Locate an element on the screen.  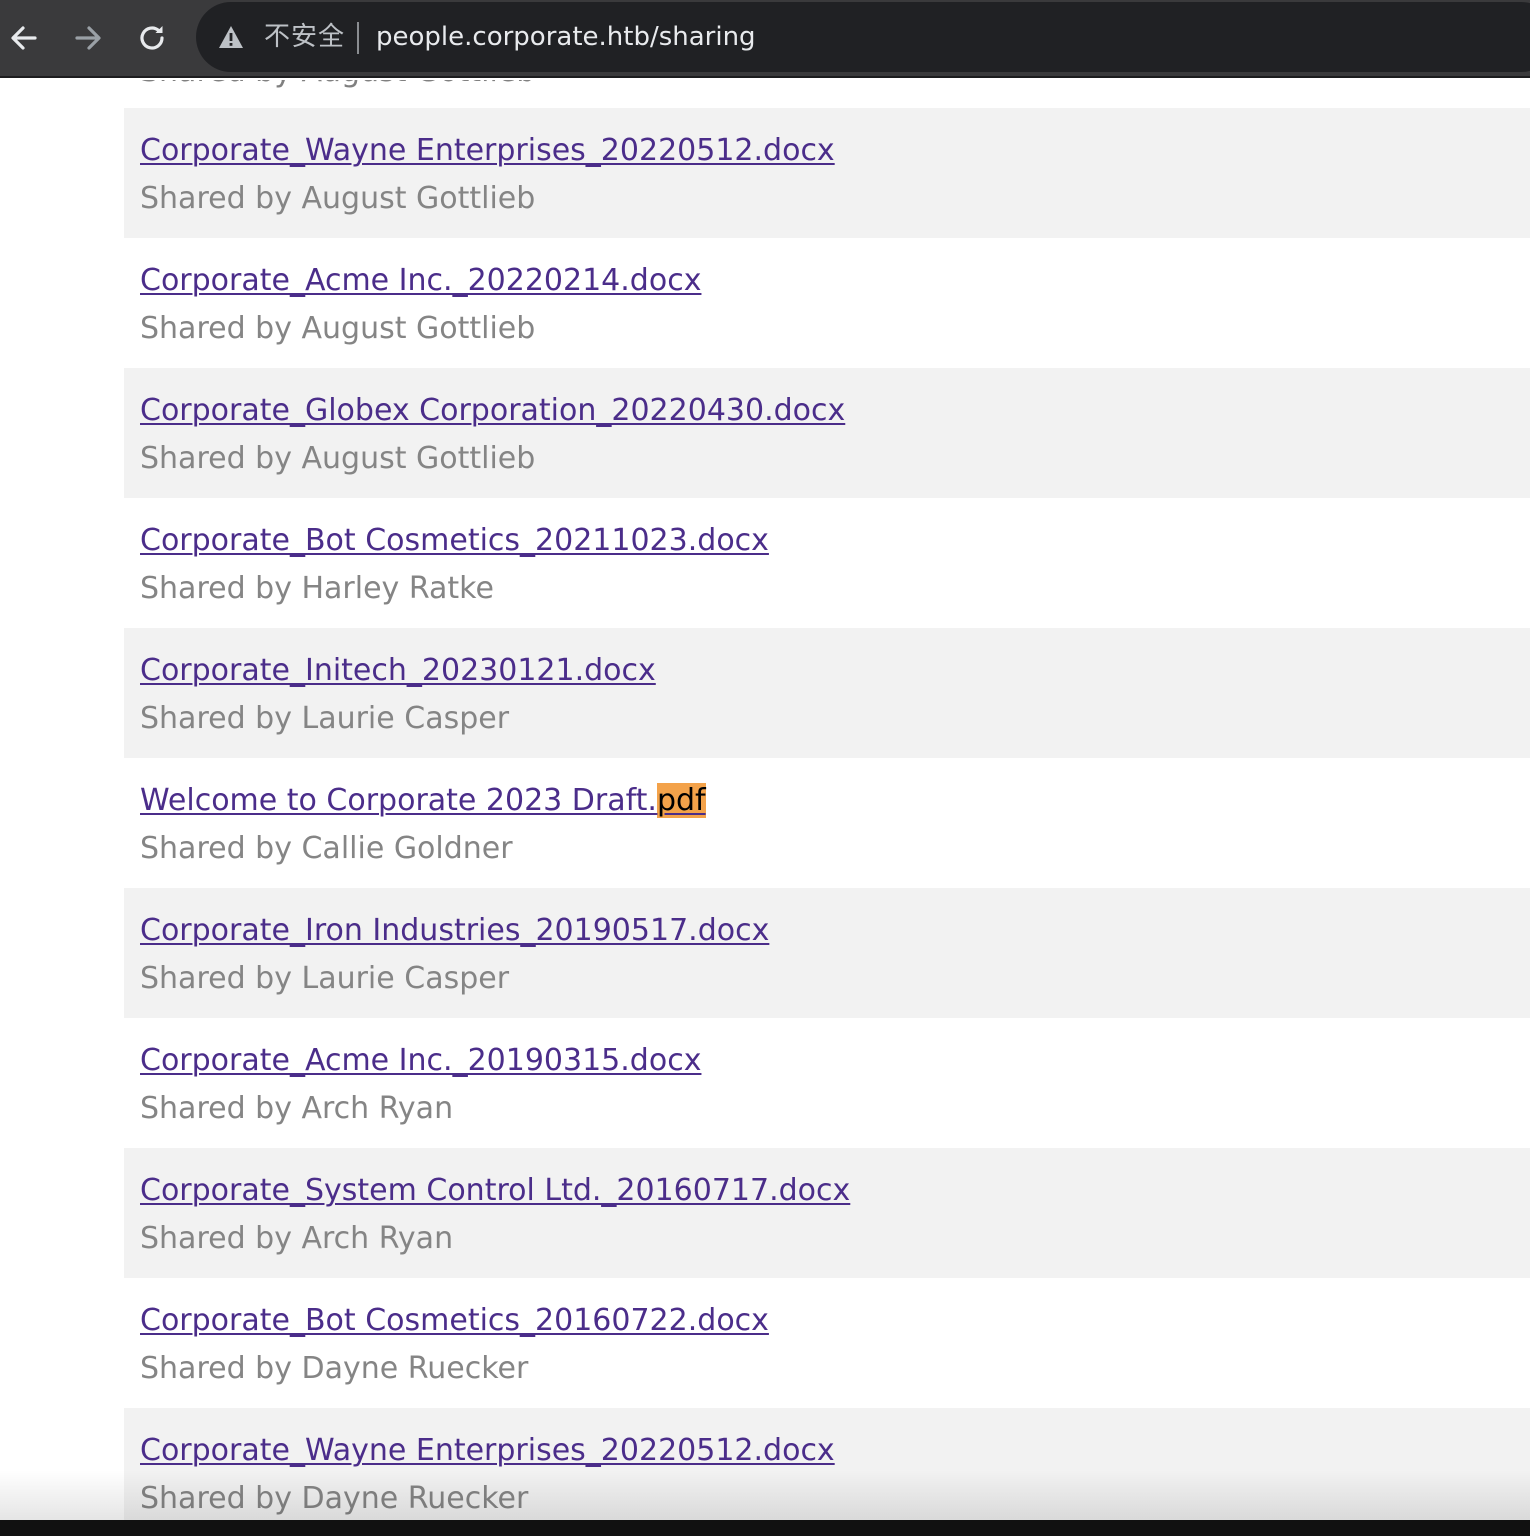
file-link: Corporate_Iron Industries_20190517.docx is located at coordinates (454, 931).